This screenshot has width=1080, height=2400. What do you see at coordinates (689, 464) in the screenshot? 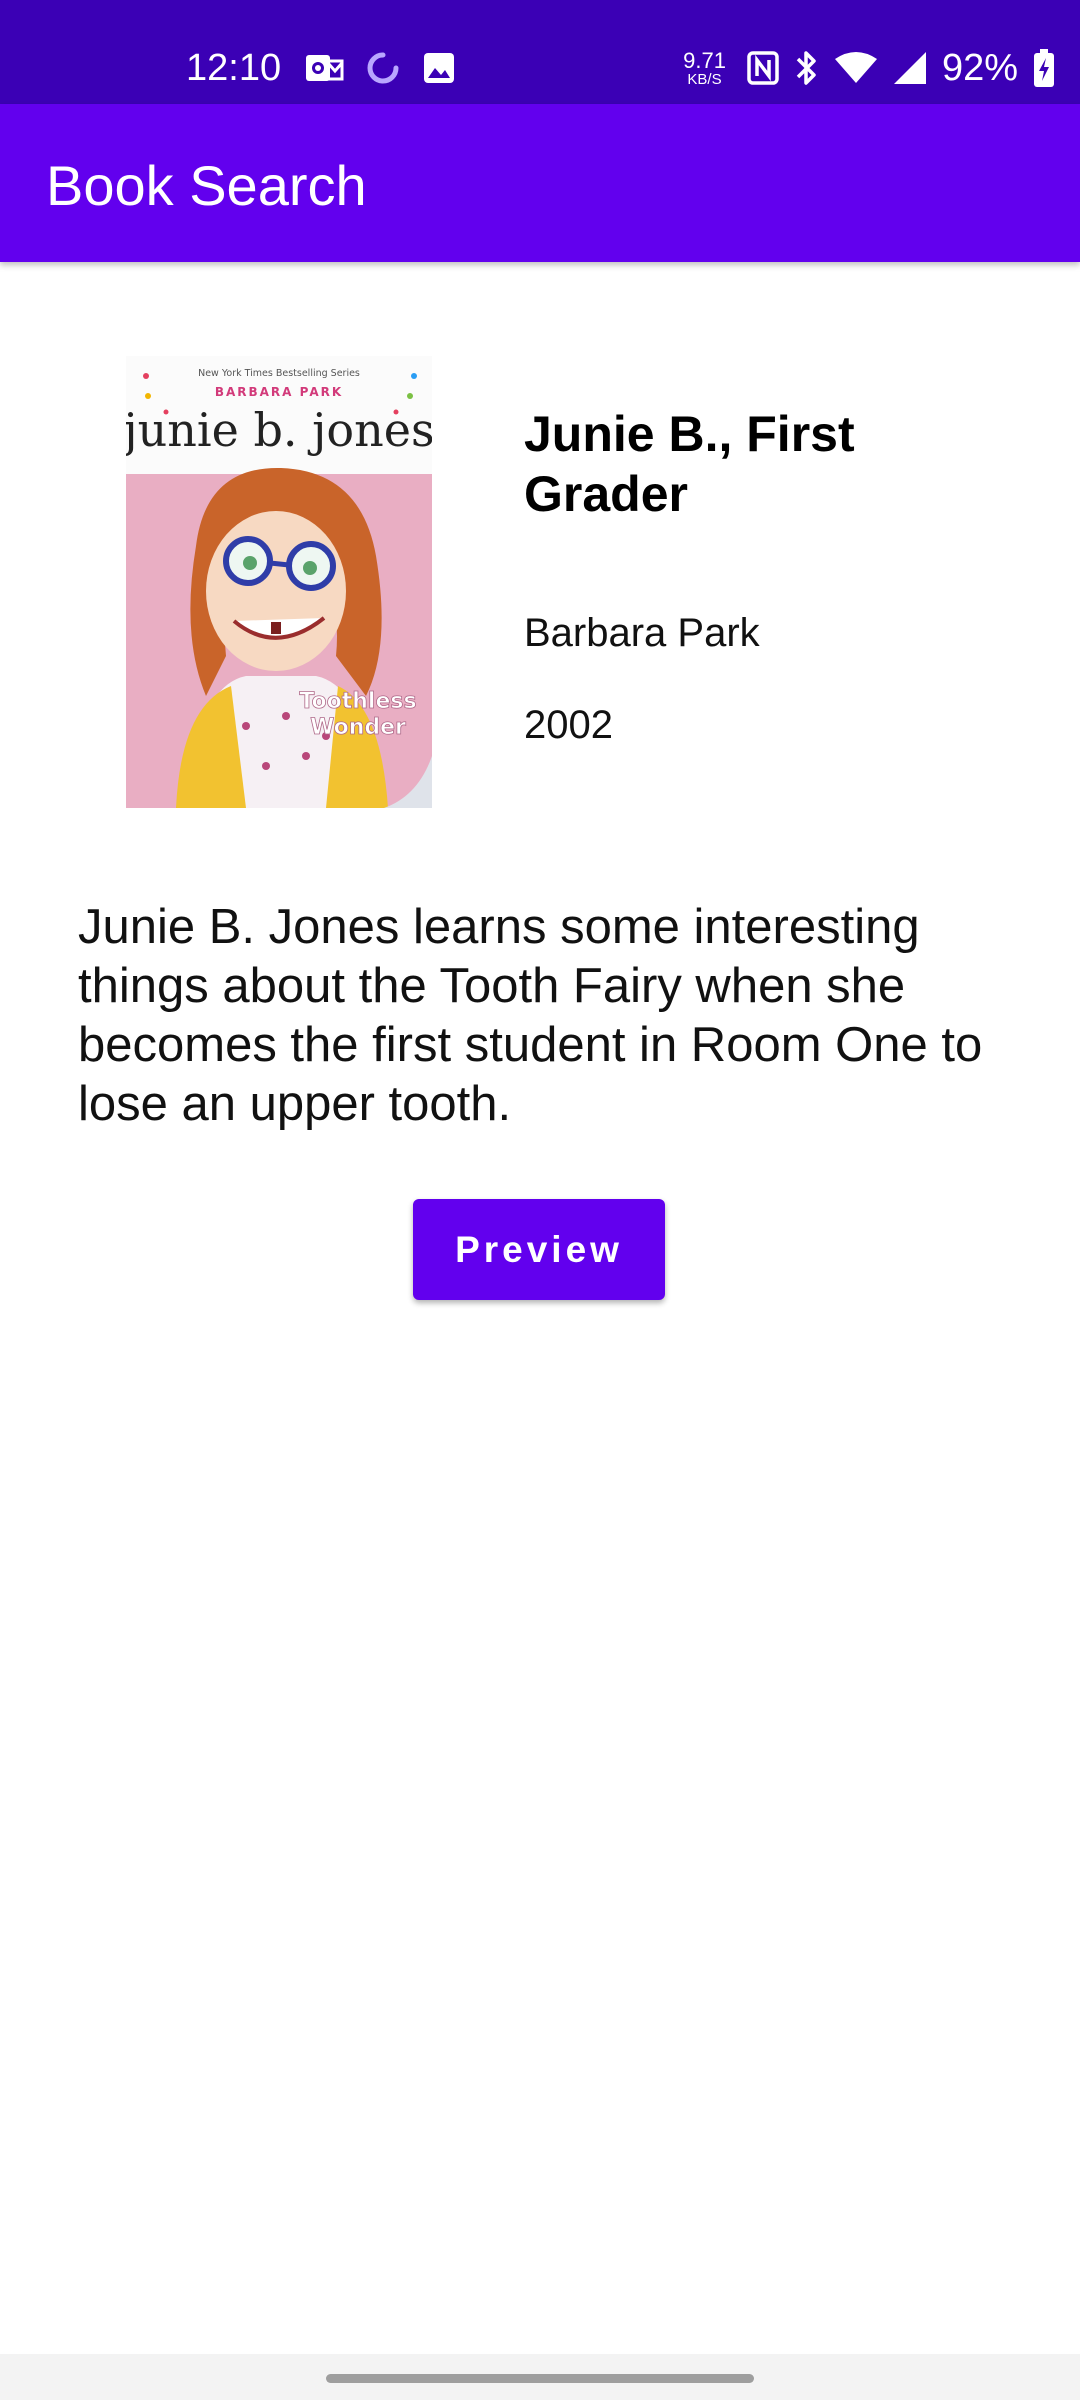
I see `book-title: Junie B., First Grader` at bounding box center [689, 464].